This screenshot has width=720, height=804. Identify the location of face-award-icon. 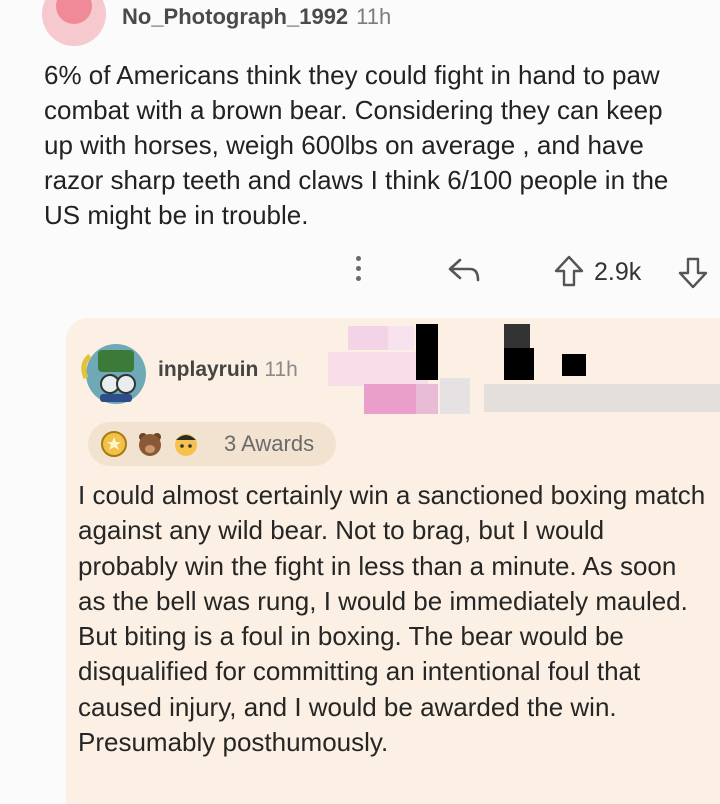
(186, 445).